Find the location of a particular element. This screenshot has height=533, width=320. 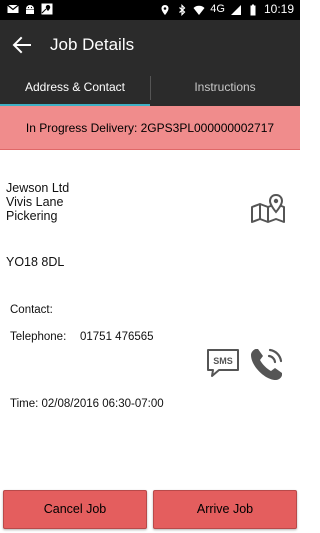

battery-icon is located at coordinates (253, 9).